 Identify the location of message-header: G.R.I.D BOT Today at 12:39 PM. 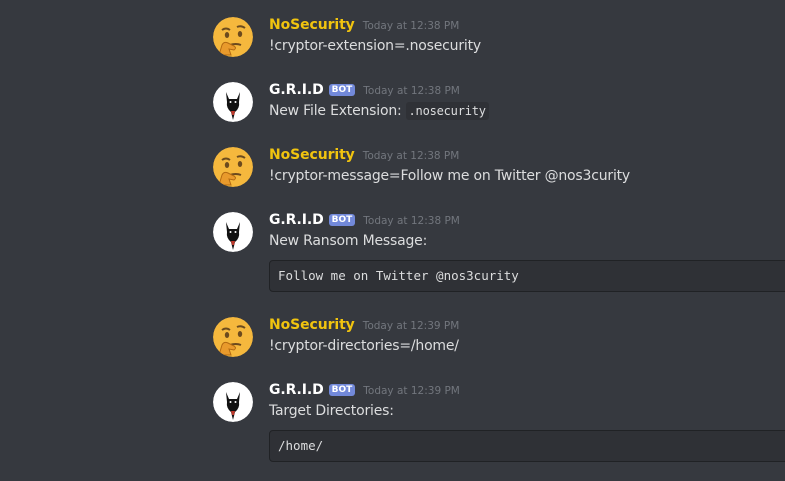
(364, 392).